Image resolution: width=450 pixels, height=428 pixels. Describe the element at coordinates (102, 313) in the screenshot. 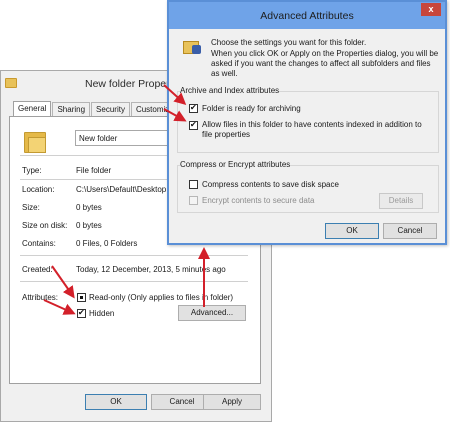

I see `hidden-label: Hidden` at that location.